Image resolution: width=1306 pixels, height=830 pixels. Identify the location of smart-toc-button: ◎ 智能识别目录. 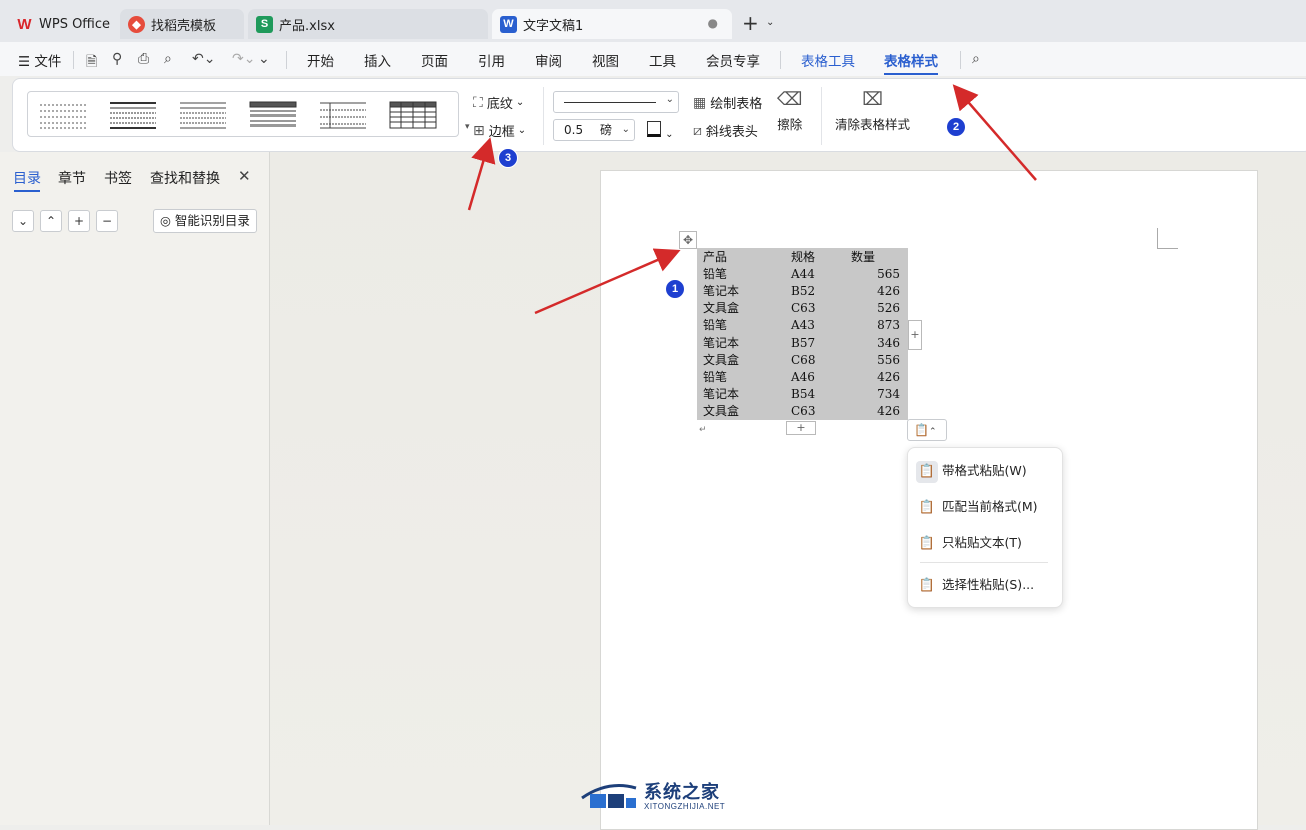
(205, 221).